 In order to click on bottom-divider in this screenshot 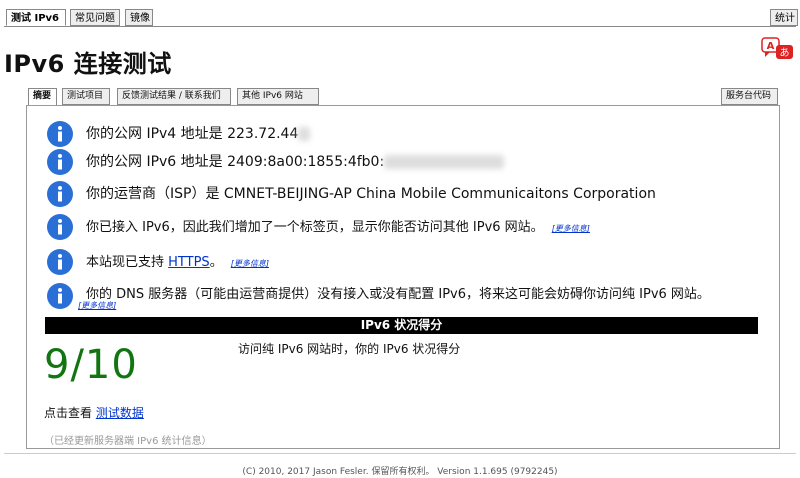, I will do `click(400, 453)`.